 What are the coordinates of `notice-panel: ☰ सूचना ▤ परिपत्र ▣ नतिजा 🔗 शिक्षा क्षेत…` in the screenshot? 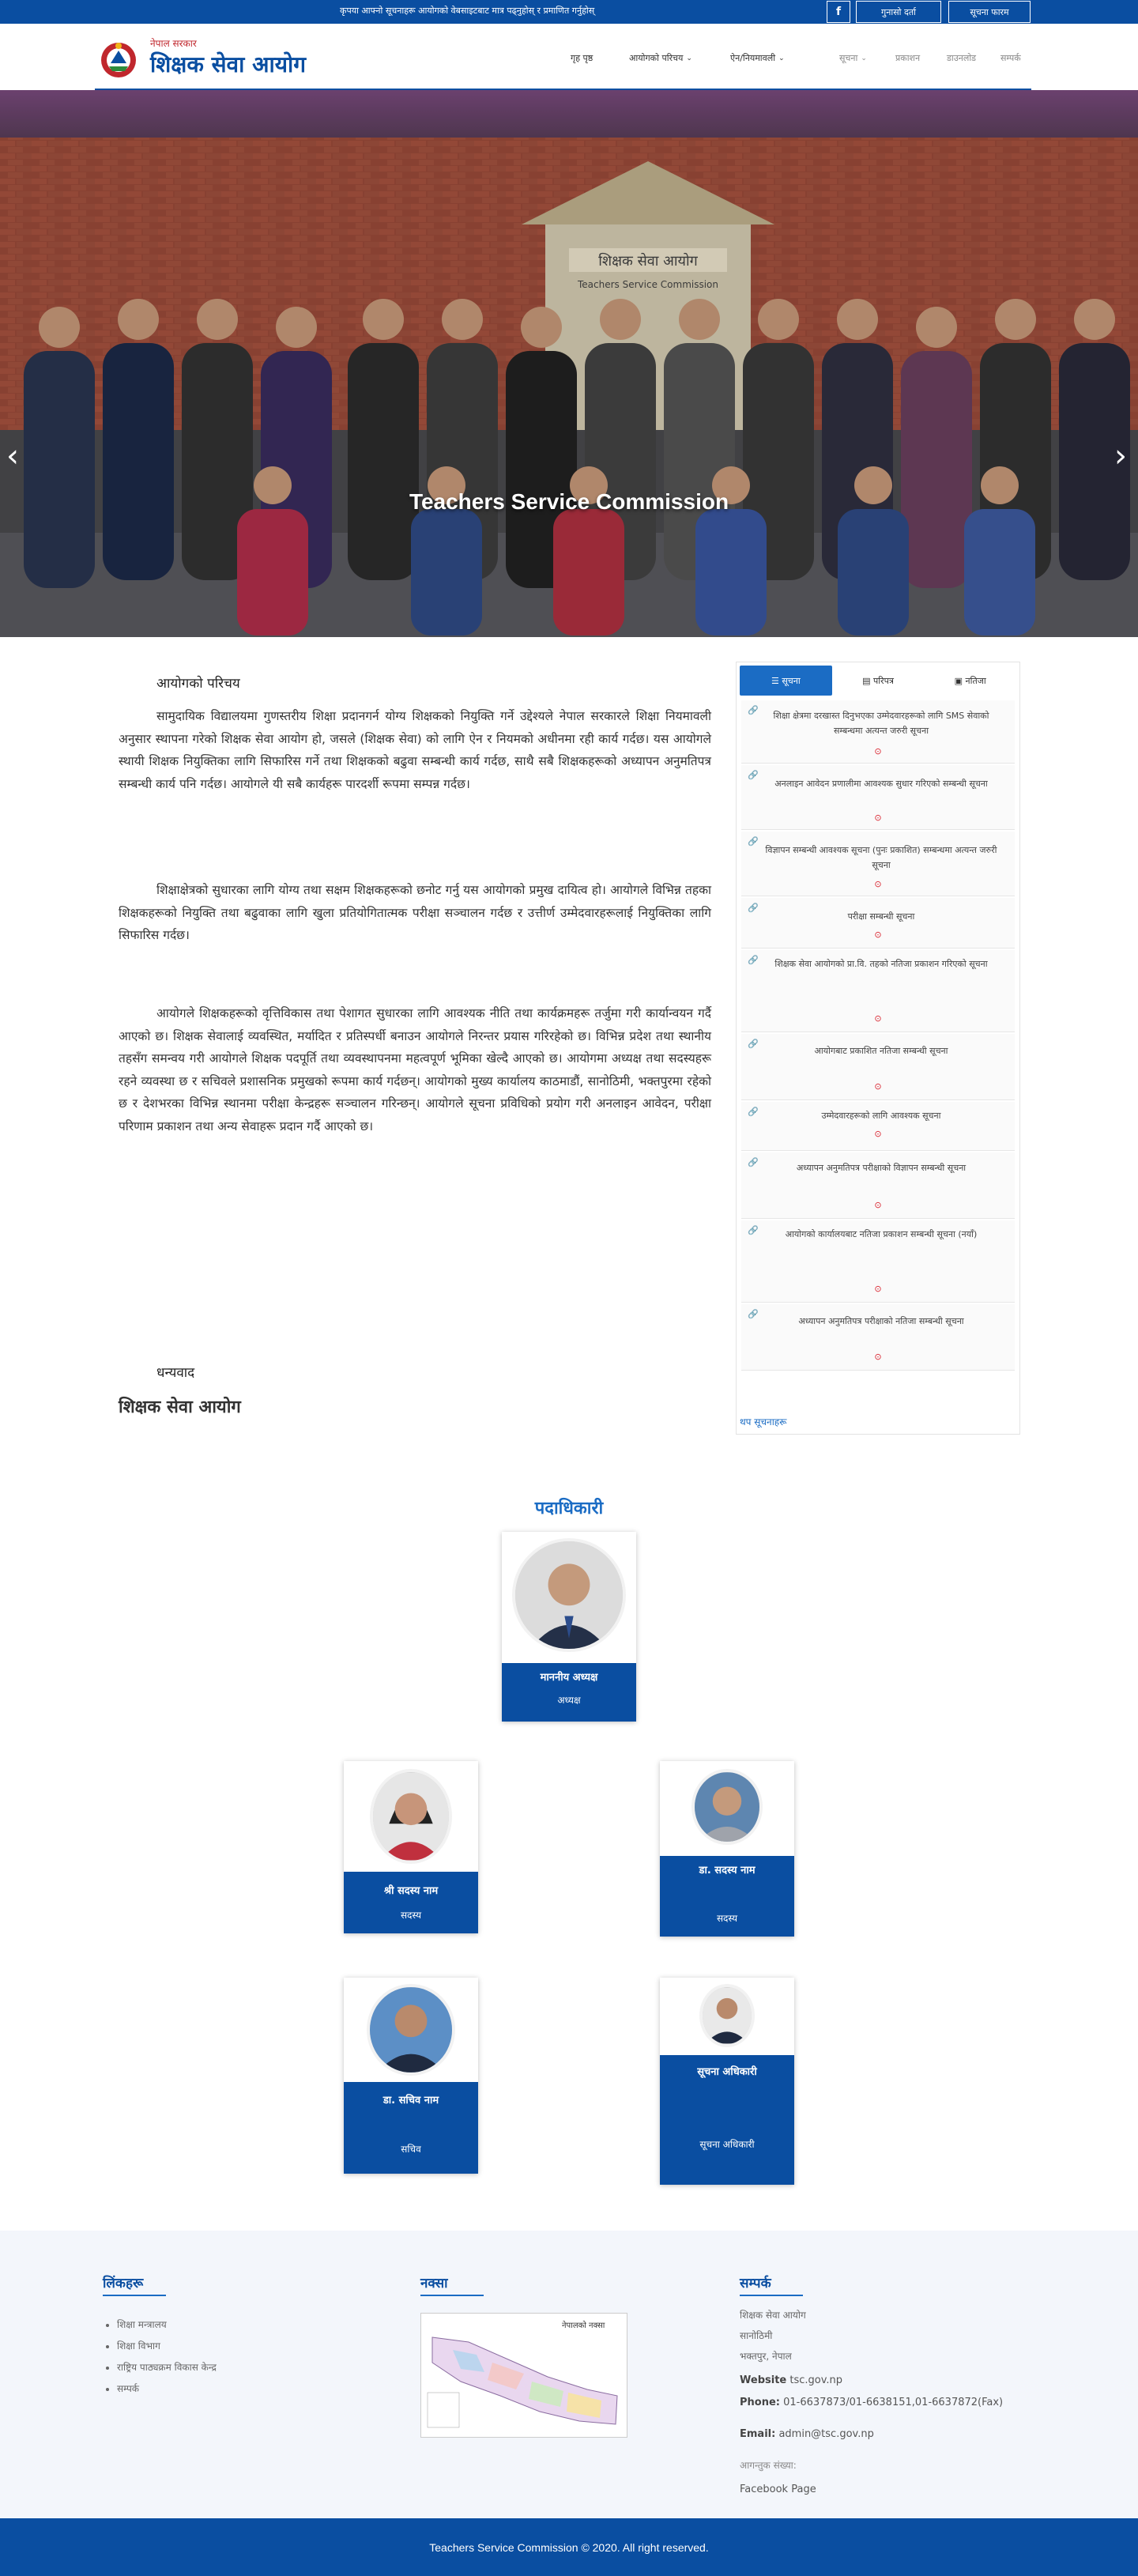 It's located at (878, 1048).